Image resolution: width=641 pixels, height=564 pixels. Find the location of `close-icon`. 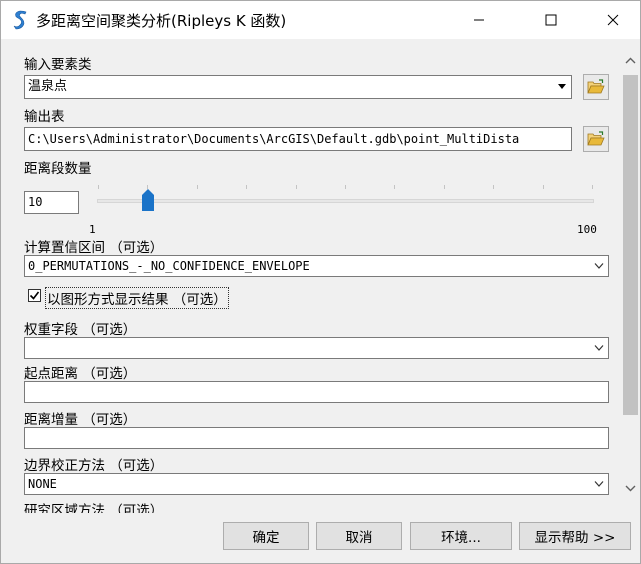

close-icon is located at coordinates (613, 20).